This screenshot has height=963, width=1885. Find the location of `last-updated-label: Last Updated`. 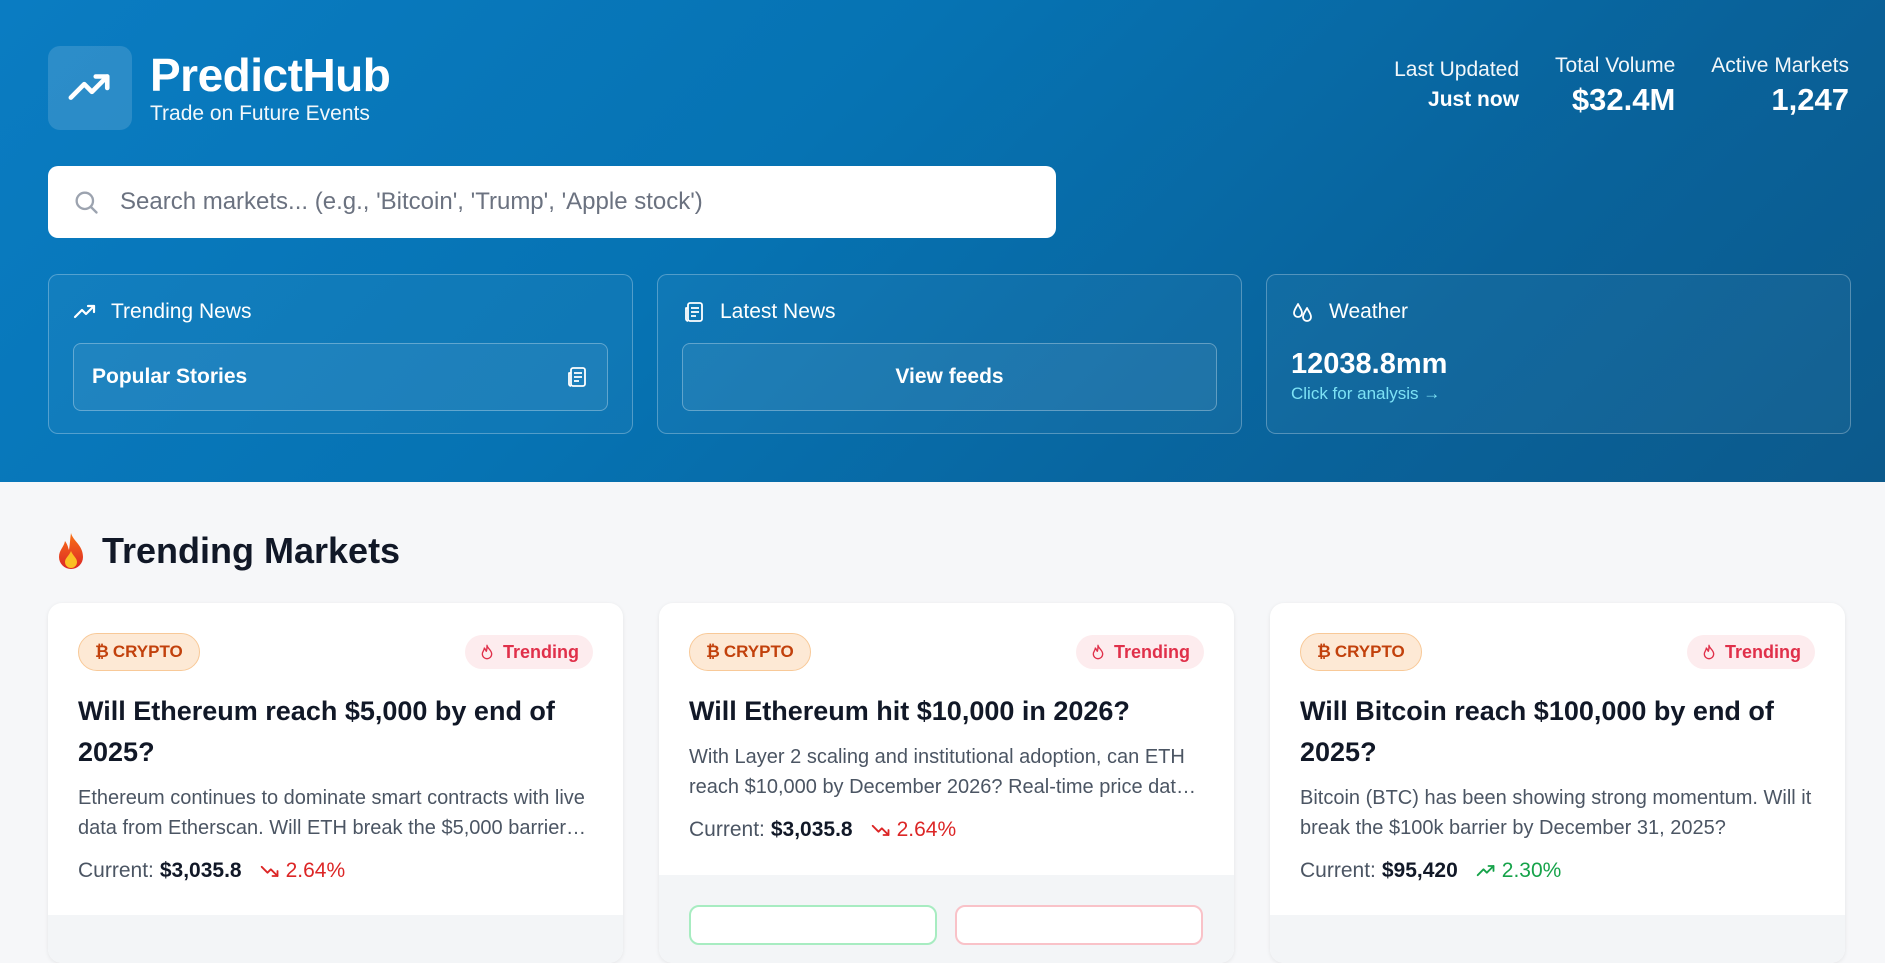

last-updated-label: Last Updated is located at coordinates (1457, 69).